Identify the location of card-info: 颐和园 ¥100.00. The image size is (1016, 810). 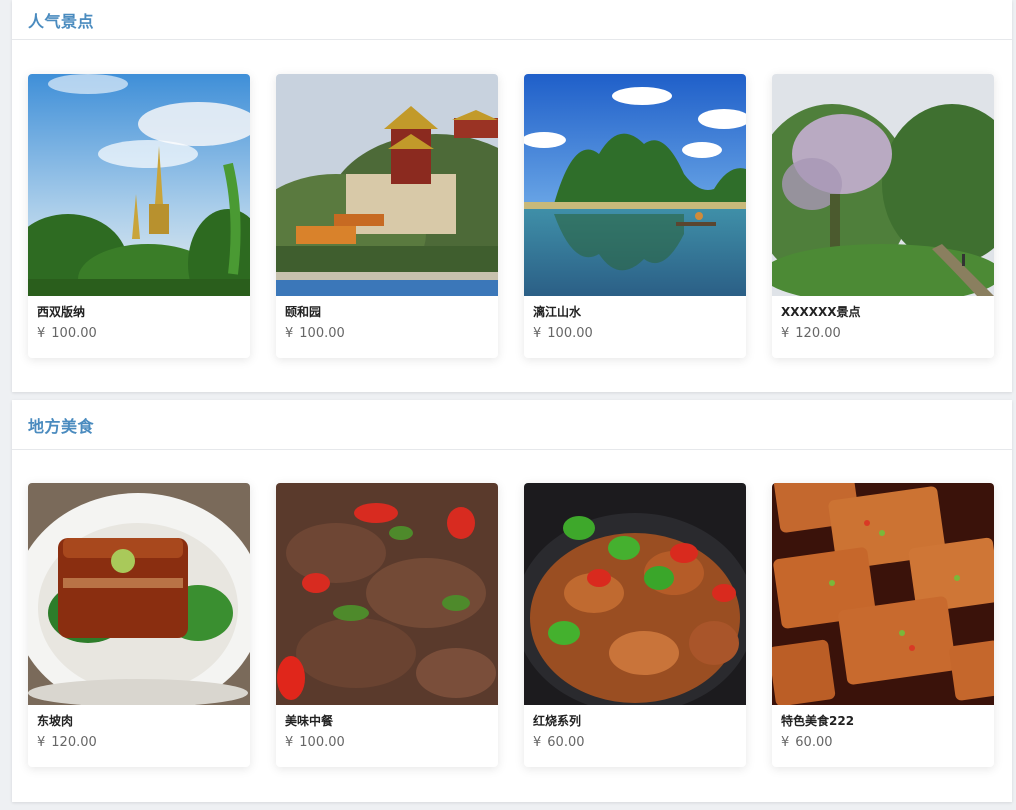
(387, 319).